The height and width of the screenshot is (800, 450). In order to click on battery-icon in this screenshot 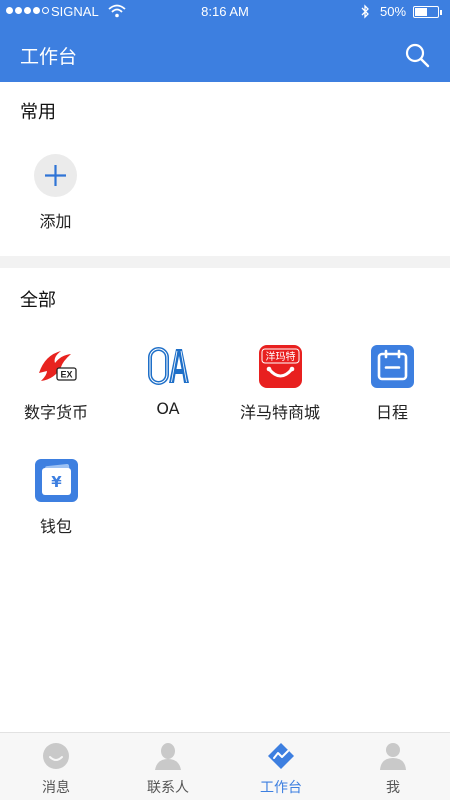, I will do `click(427, 12)`.